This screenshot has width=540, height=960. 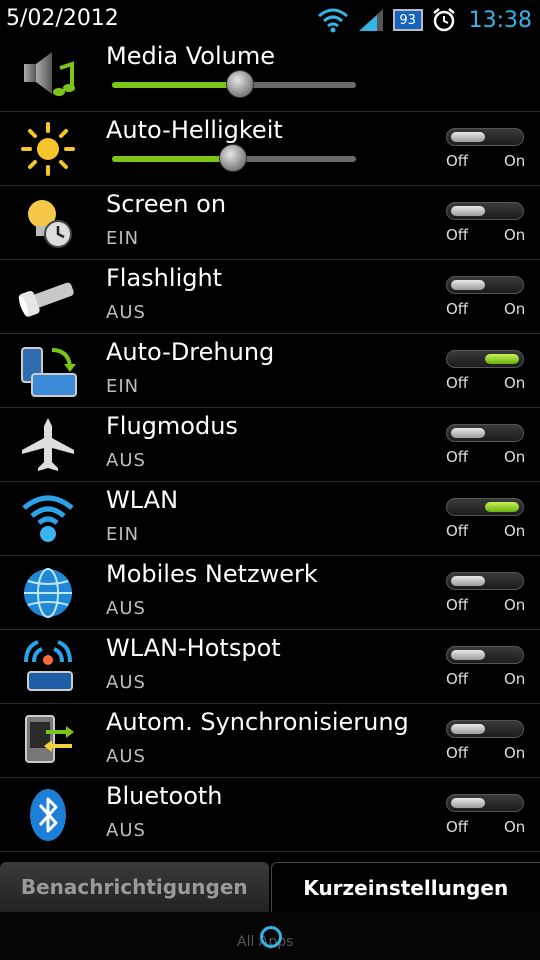 What do you see at coordinates (212, 574) in the screenshot?
I see `setting-title: Mobiles Netzwerk` at bounding box center [212, 574].